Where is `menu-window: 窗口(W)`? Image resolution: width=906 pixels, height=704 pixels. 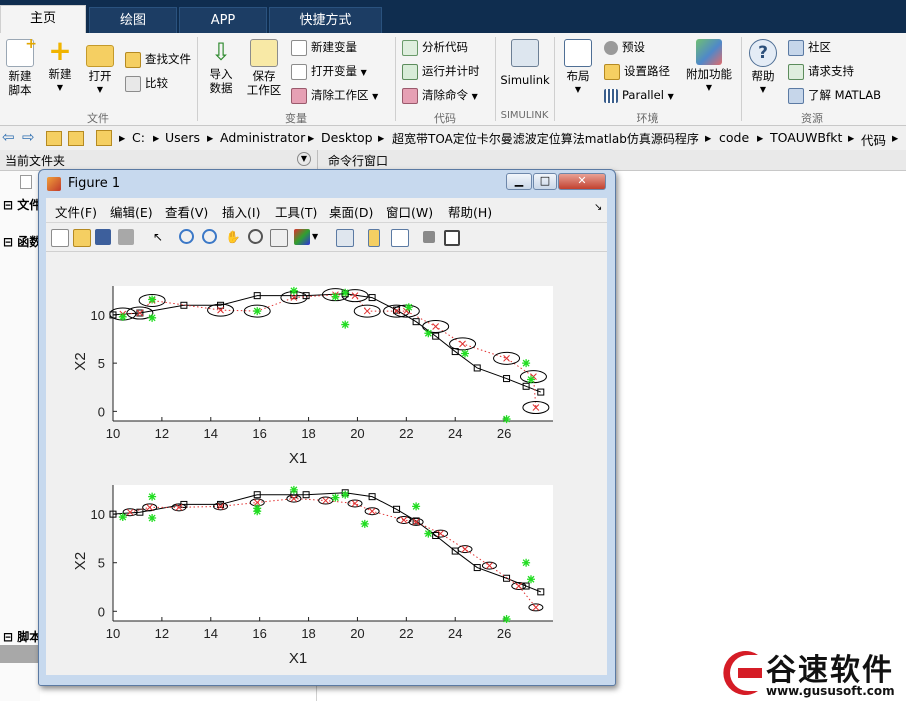 menu-window: 窗口(W) is located at coordinates (409, 211).